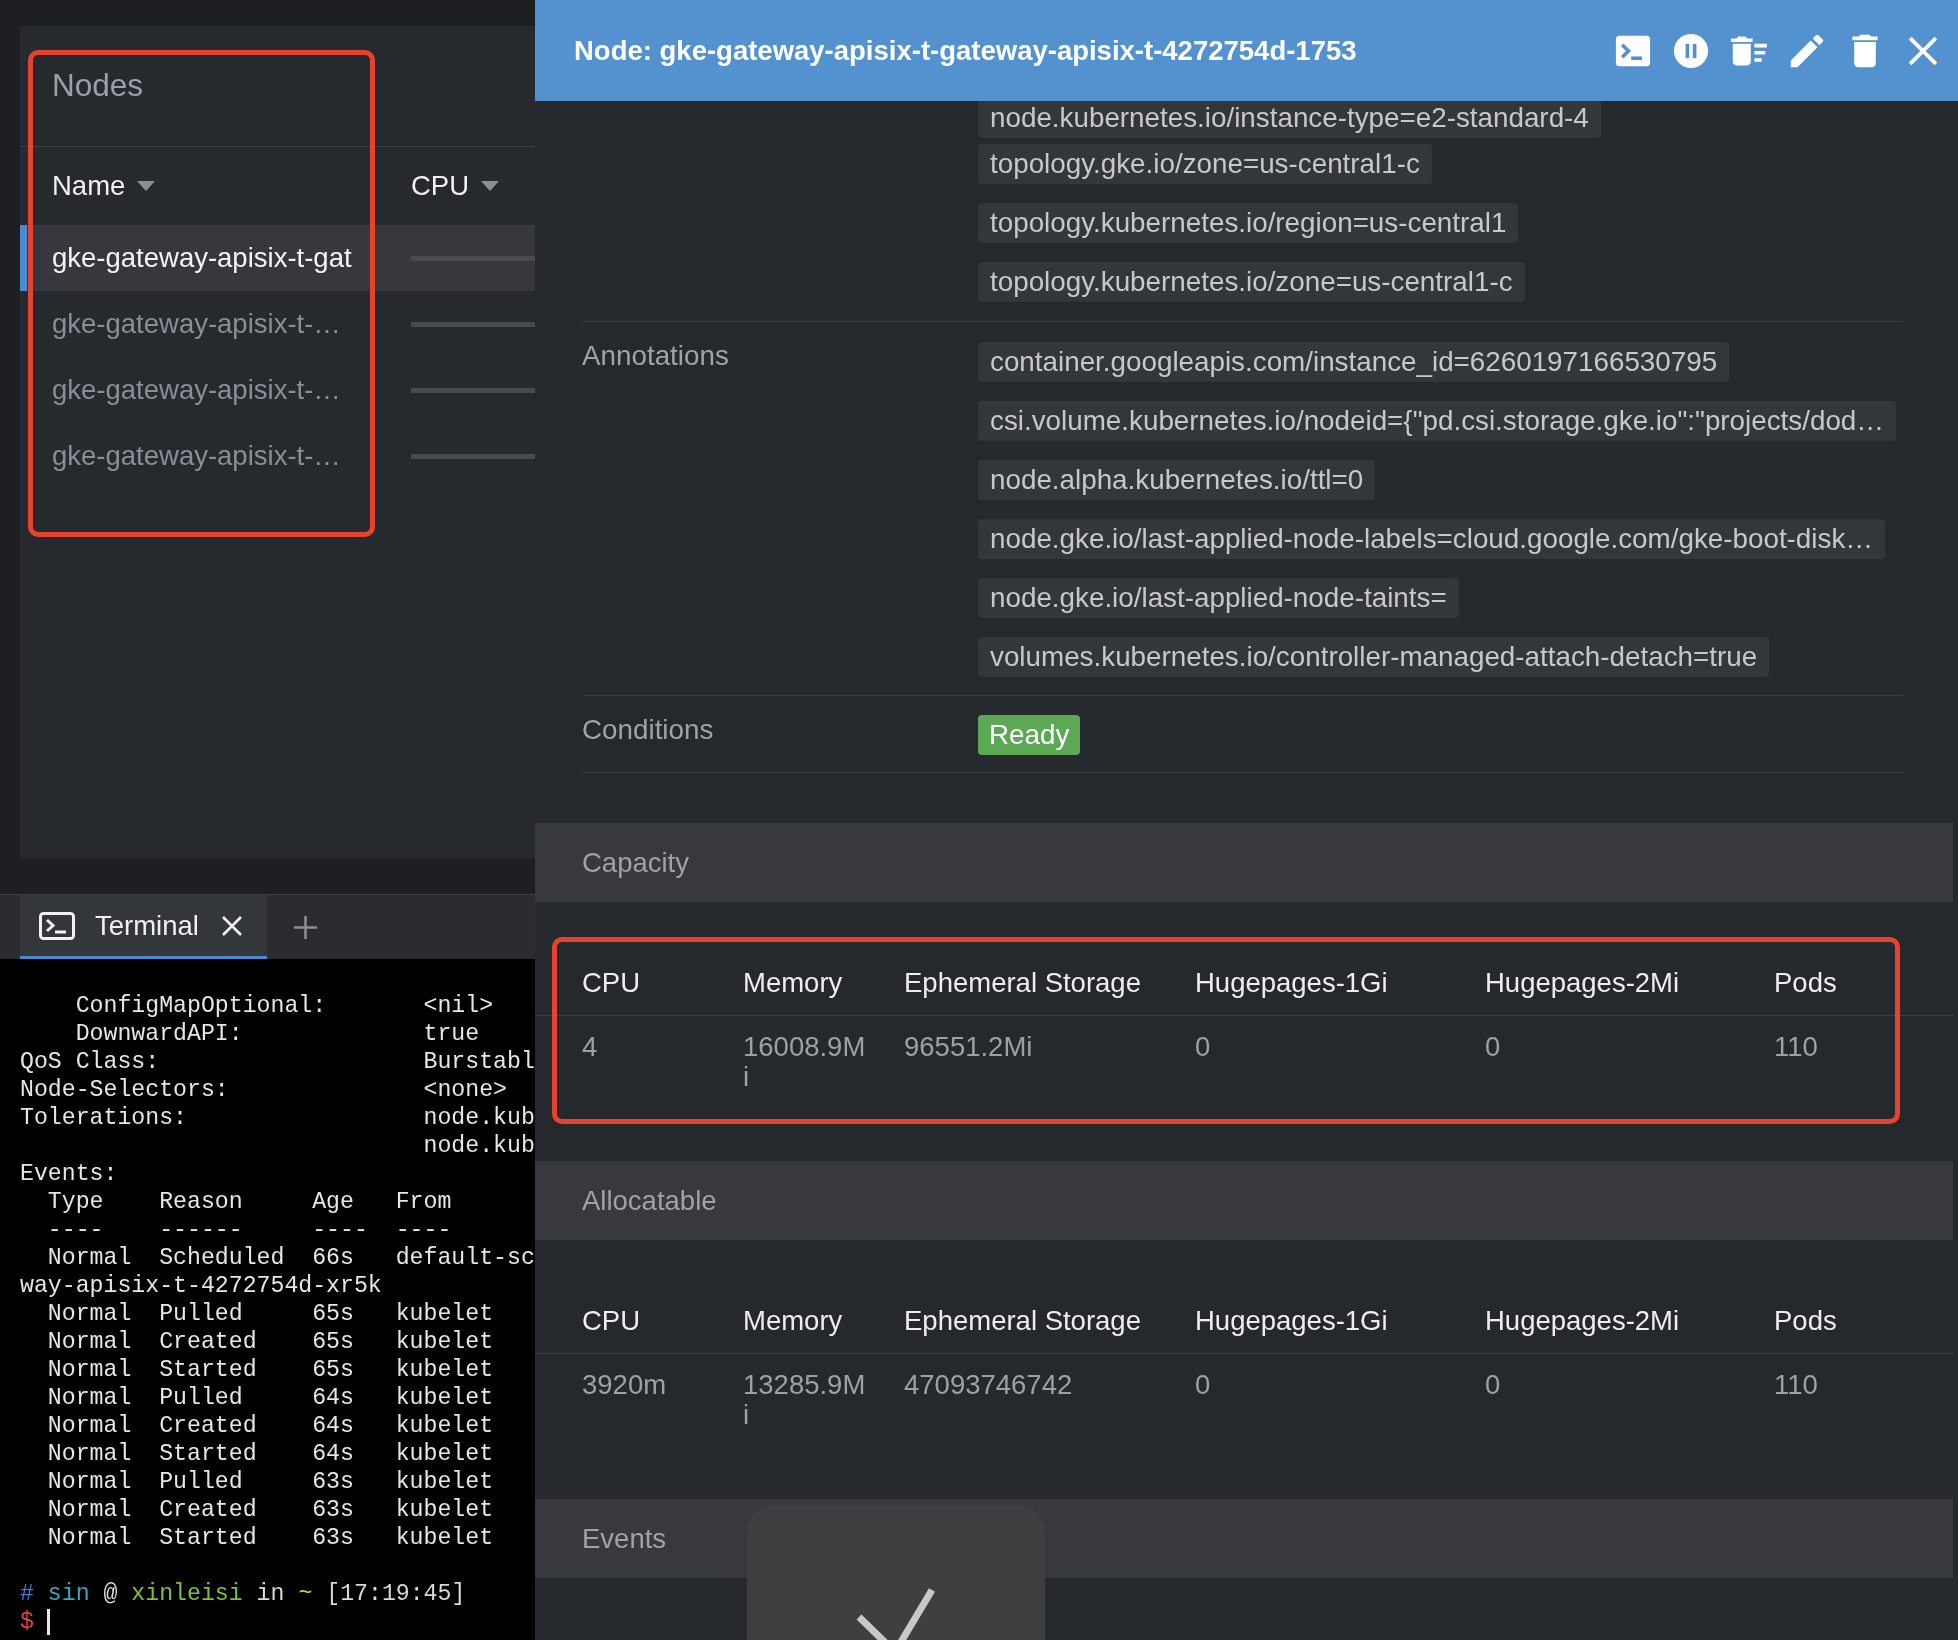 The width and height of the screenshot is (1958, 1640). I want to click on terminal-line: QoS Class: Burstabl, so click(277, 1062).